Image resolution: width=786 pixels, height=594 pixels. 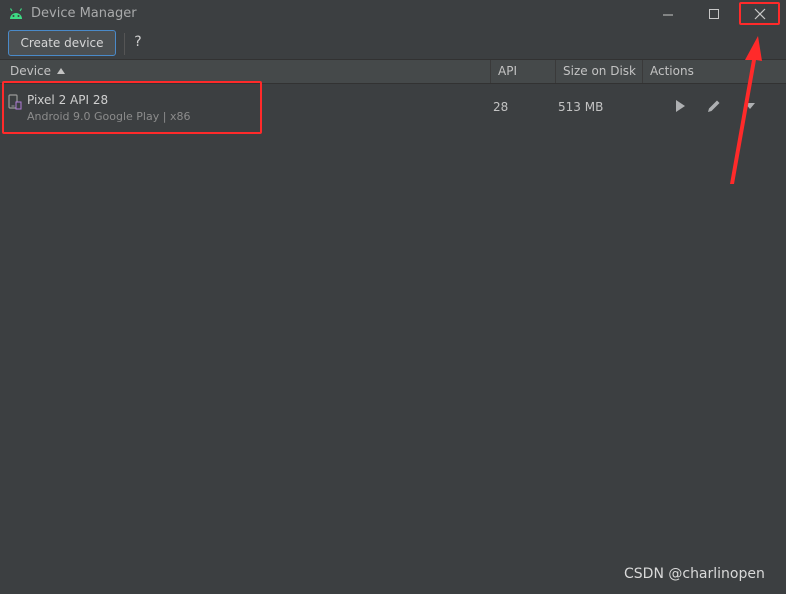 I want to click on annotation-arrow-icon, so click(x=746, y=110).